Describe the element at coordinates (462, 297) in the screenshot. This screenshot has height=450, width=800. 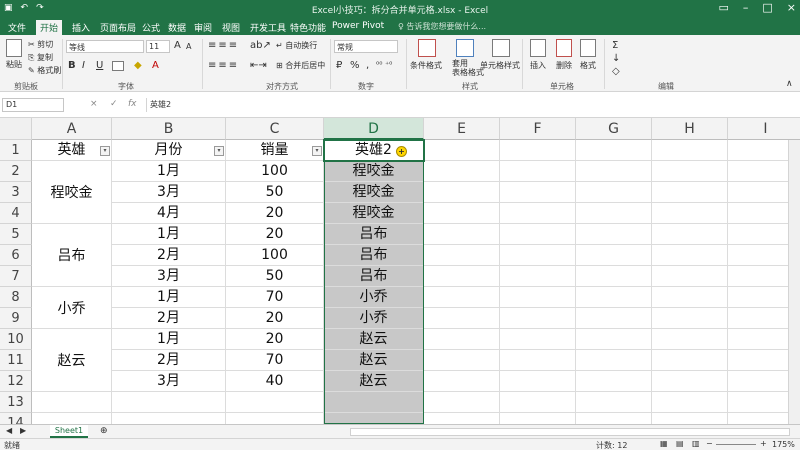
I see `cell-e8` at that location.